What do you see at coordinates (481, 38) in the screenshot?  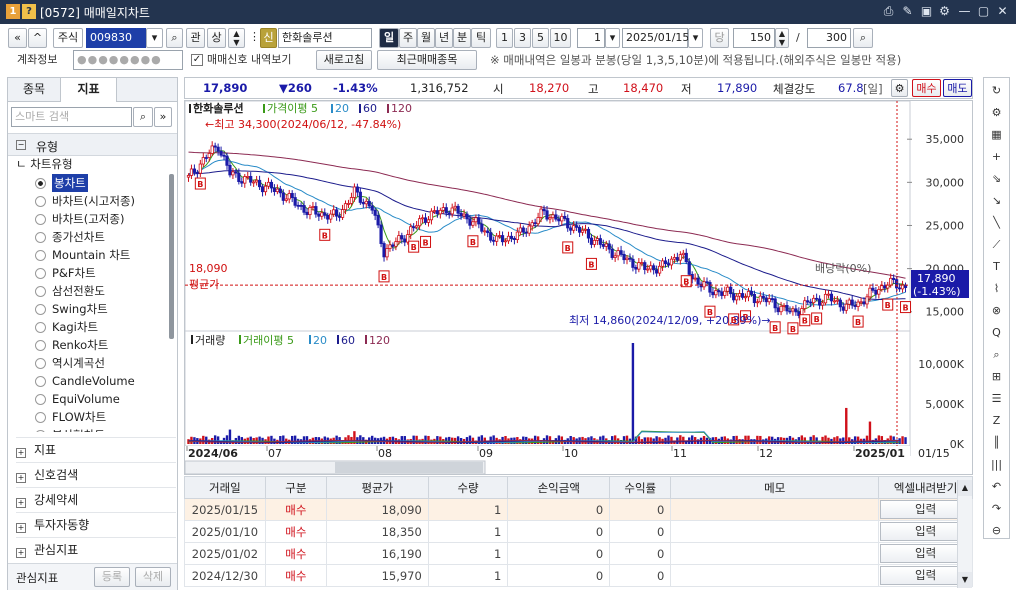 I see `period-tick: 틱` at bounding box center [481, 38].